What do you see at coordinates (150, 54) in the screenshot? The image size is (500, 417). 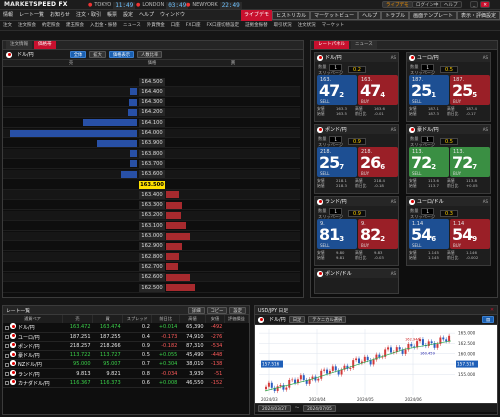 I see `book-ratio-button: 人数比率` at bounding box center [150, 54].